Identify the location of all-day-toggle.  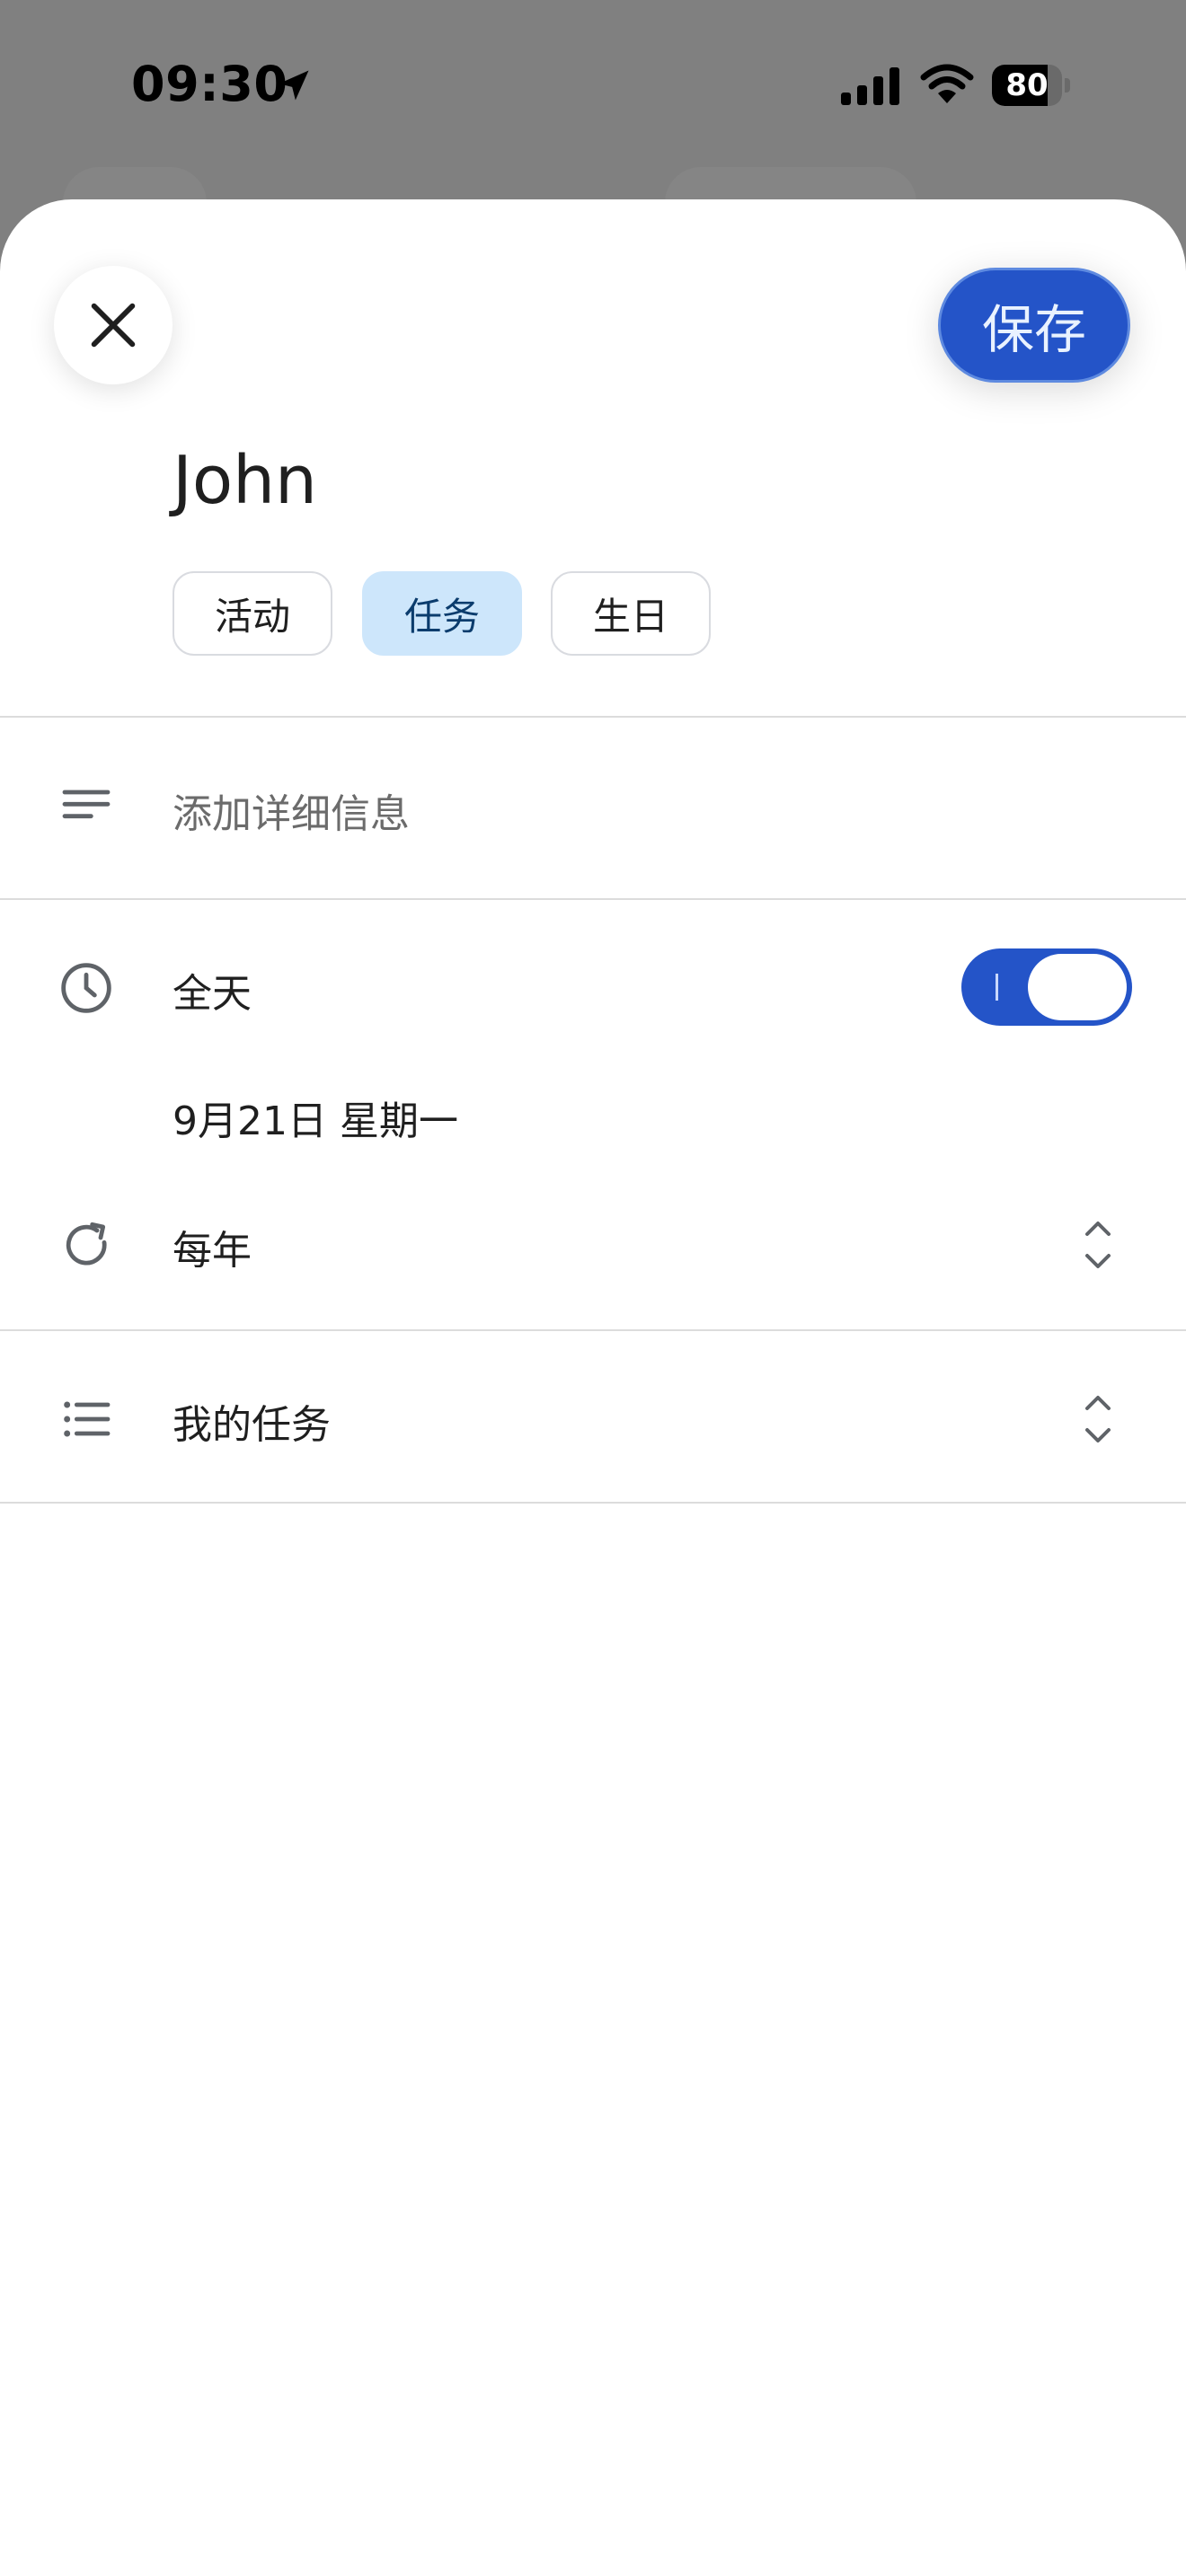
(1046, 987).